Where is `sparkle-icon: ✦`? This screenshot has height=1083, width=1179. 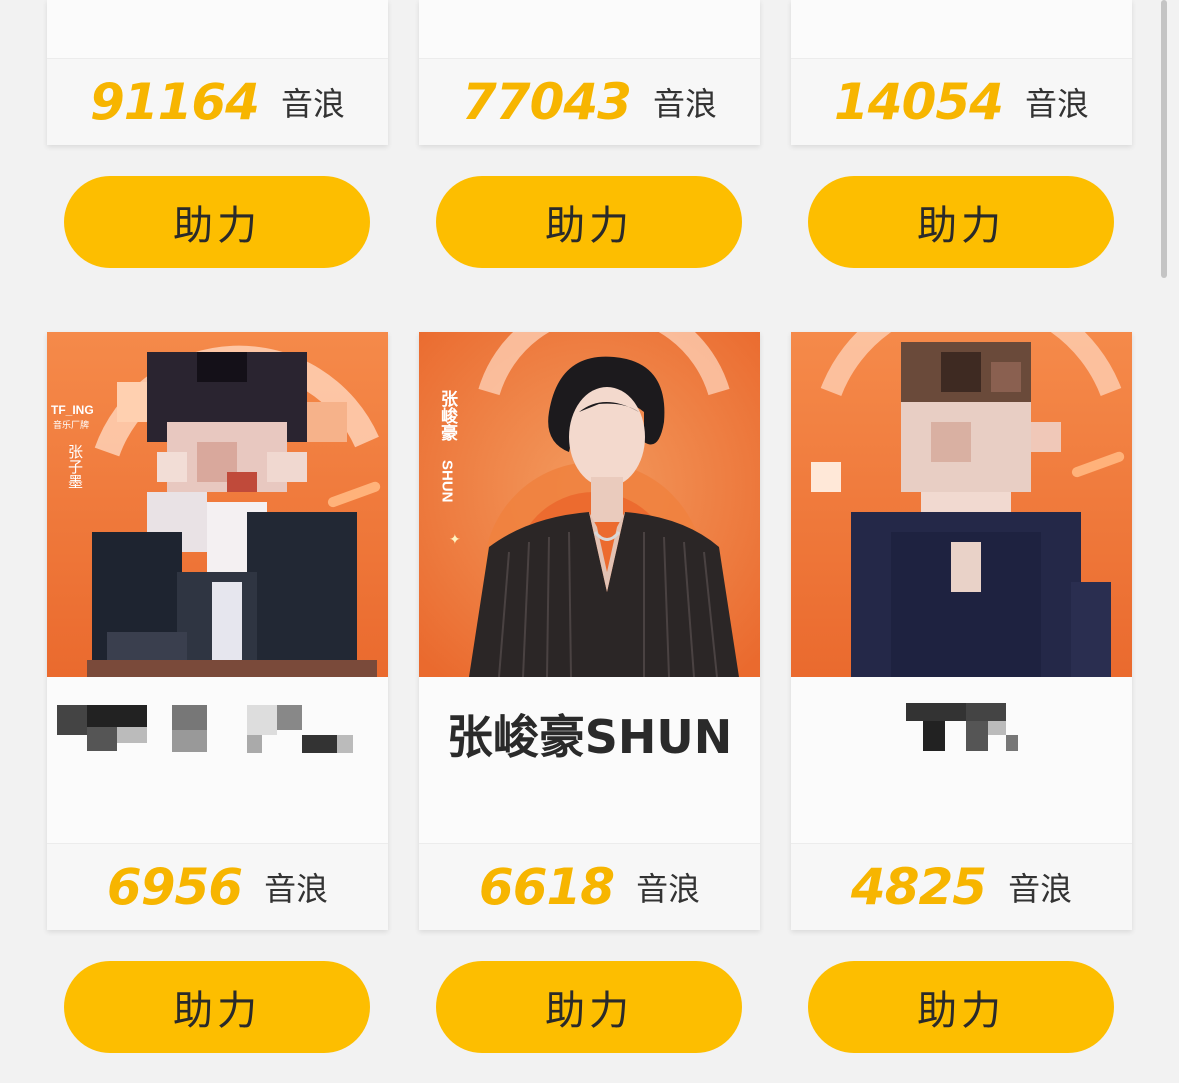 sparkle-icon: ✦ is located at coordinates (455, 540).